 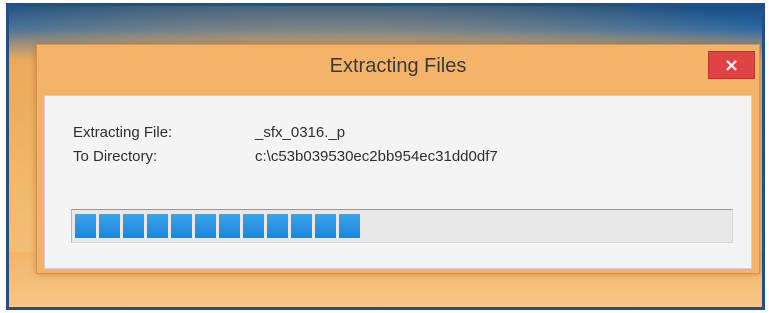 I want to click on to-directory-label: To Directory:, so click(x=115, y=156).